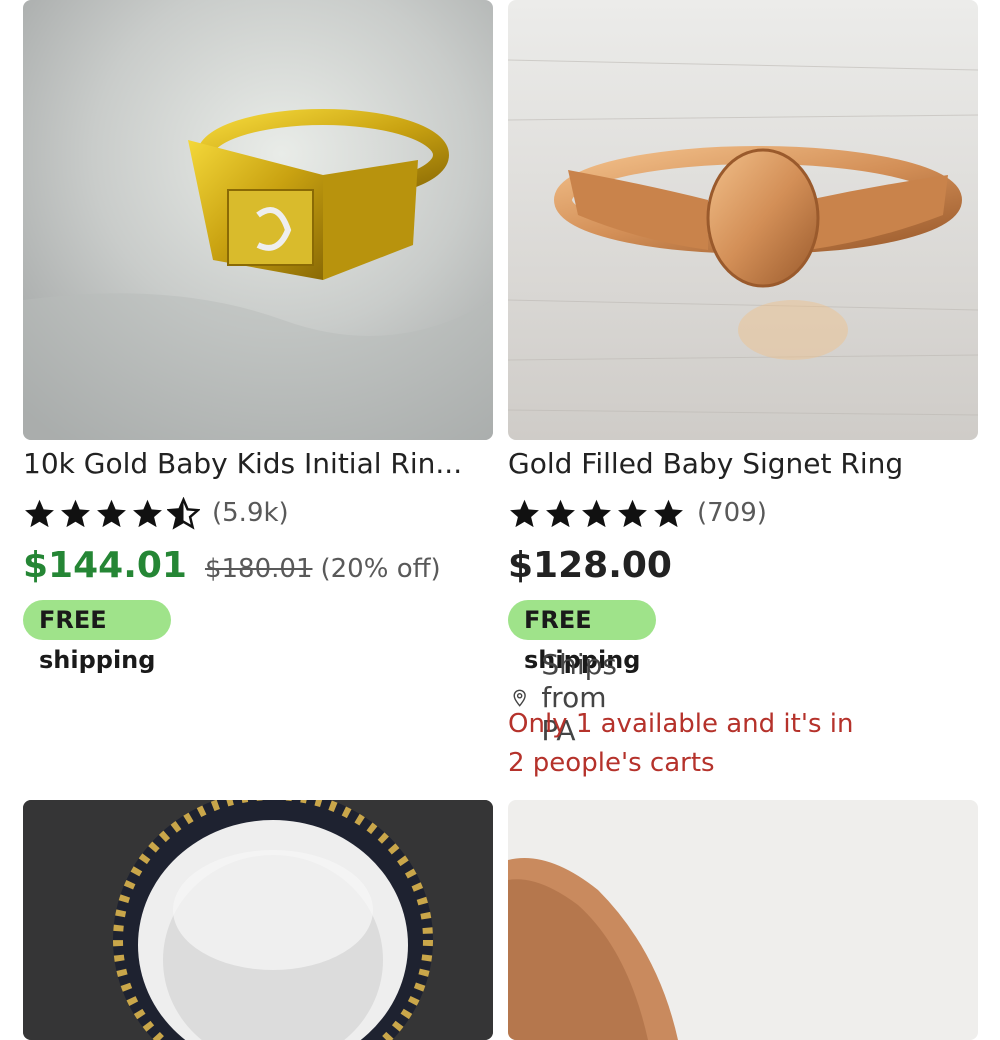 The height and width of the screenshot is (1040, 1000). I want to click on original-price: $180.01, so click(258, 569).